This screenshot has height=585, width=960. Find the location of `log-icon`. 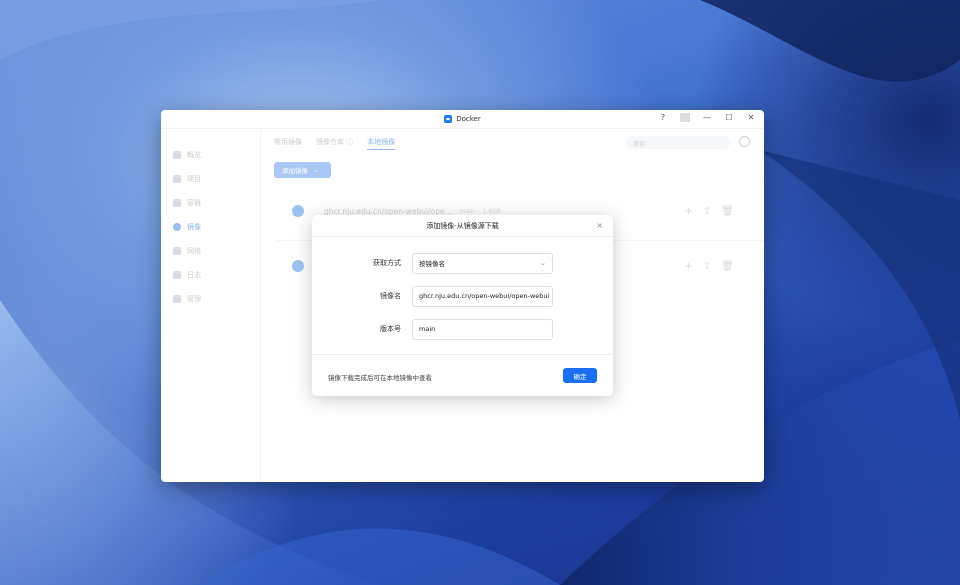

log-icon is located at coordinates (177, 275).